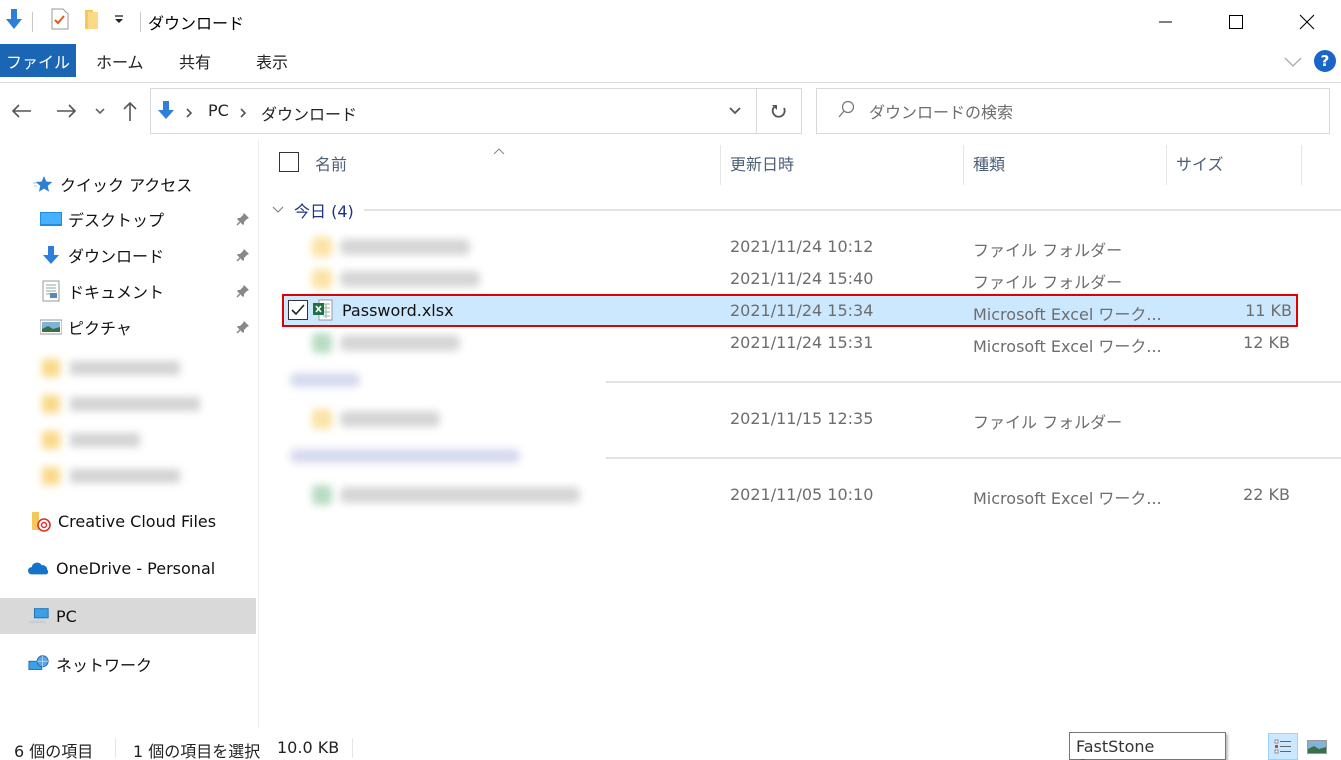  I want to click on close-icon, so click(1307, 22).